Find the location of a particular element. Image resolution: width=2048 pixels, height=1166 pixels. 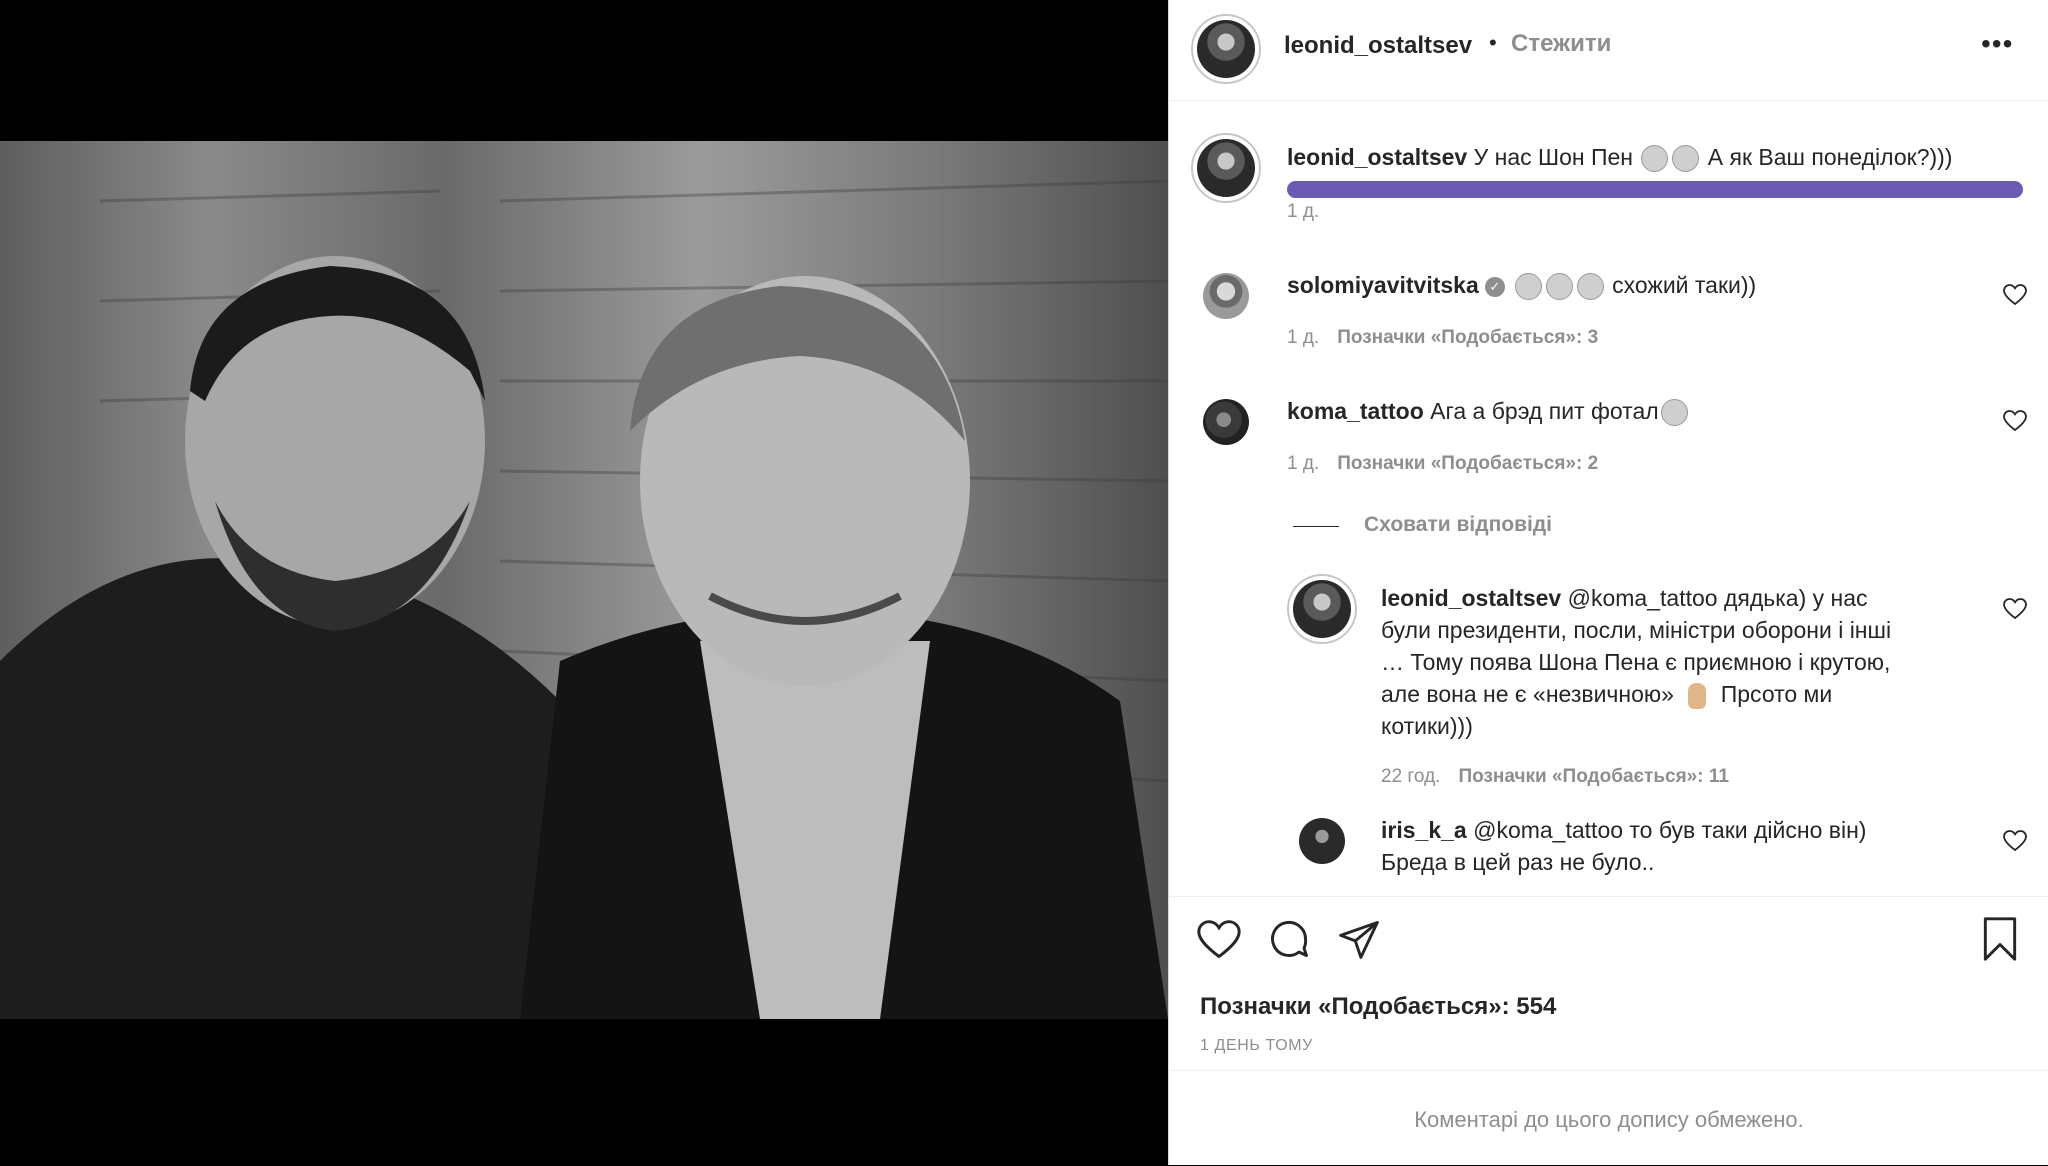

reply-meta: 22 год. Позначки «Подобається»: 11 is located at coordinates (1555, 777).